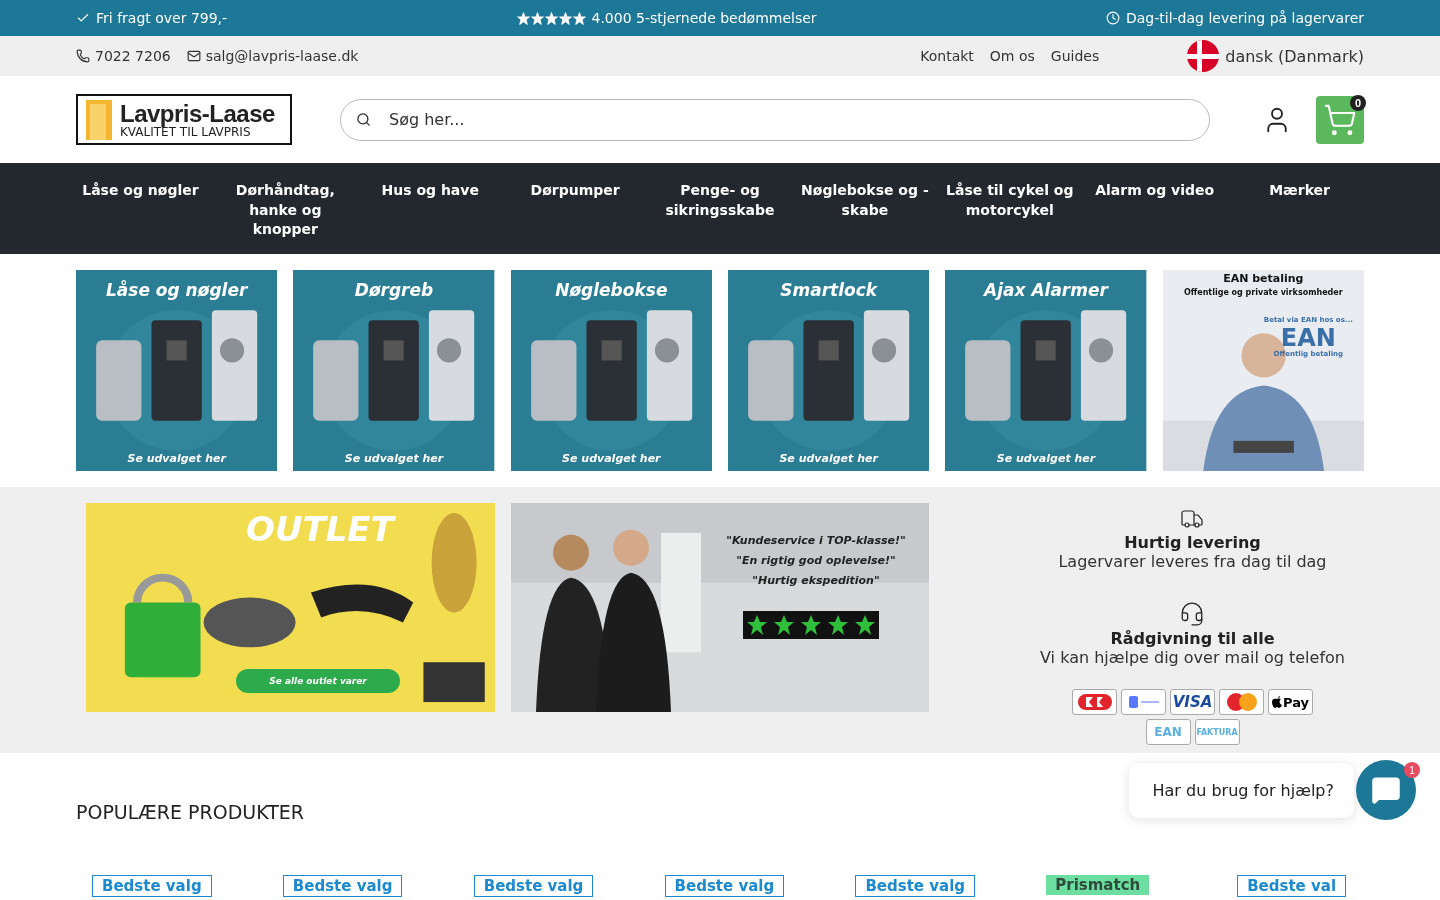  What do you see at coordinates (140, 208) in the screenshot?
I see `nav-item: Låse og nøgler` at bounding box center [140, 208].